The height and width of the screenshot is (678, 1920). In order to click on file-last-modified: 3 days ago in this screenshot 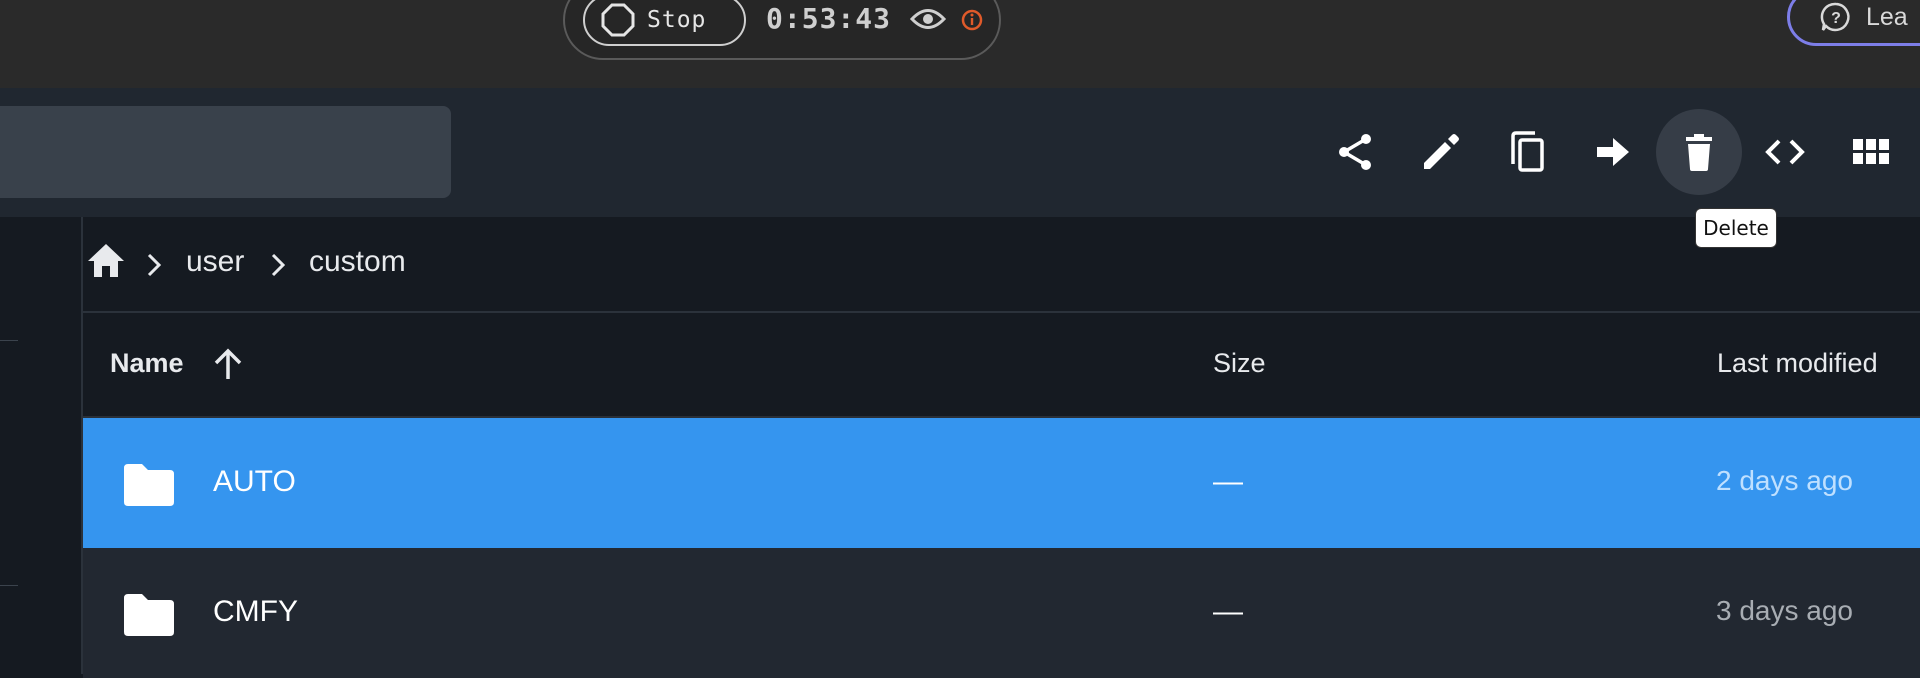, I will do `click(1784, 610)`.